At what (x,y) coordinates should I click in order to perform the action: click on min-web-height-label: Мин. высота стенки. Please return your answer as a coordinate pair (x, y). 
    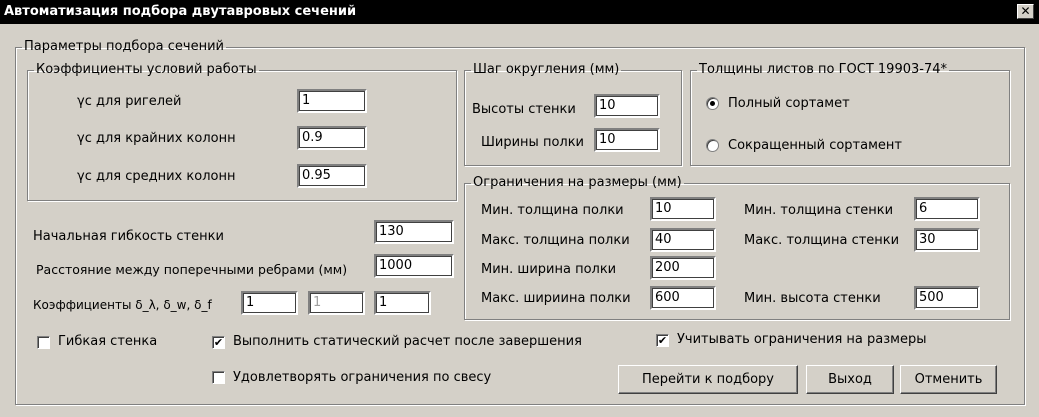
    Looking at the image, I should click on (812, 298).